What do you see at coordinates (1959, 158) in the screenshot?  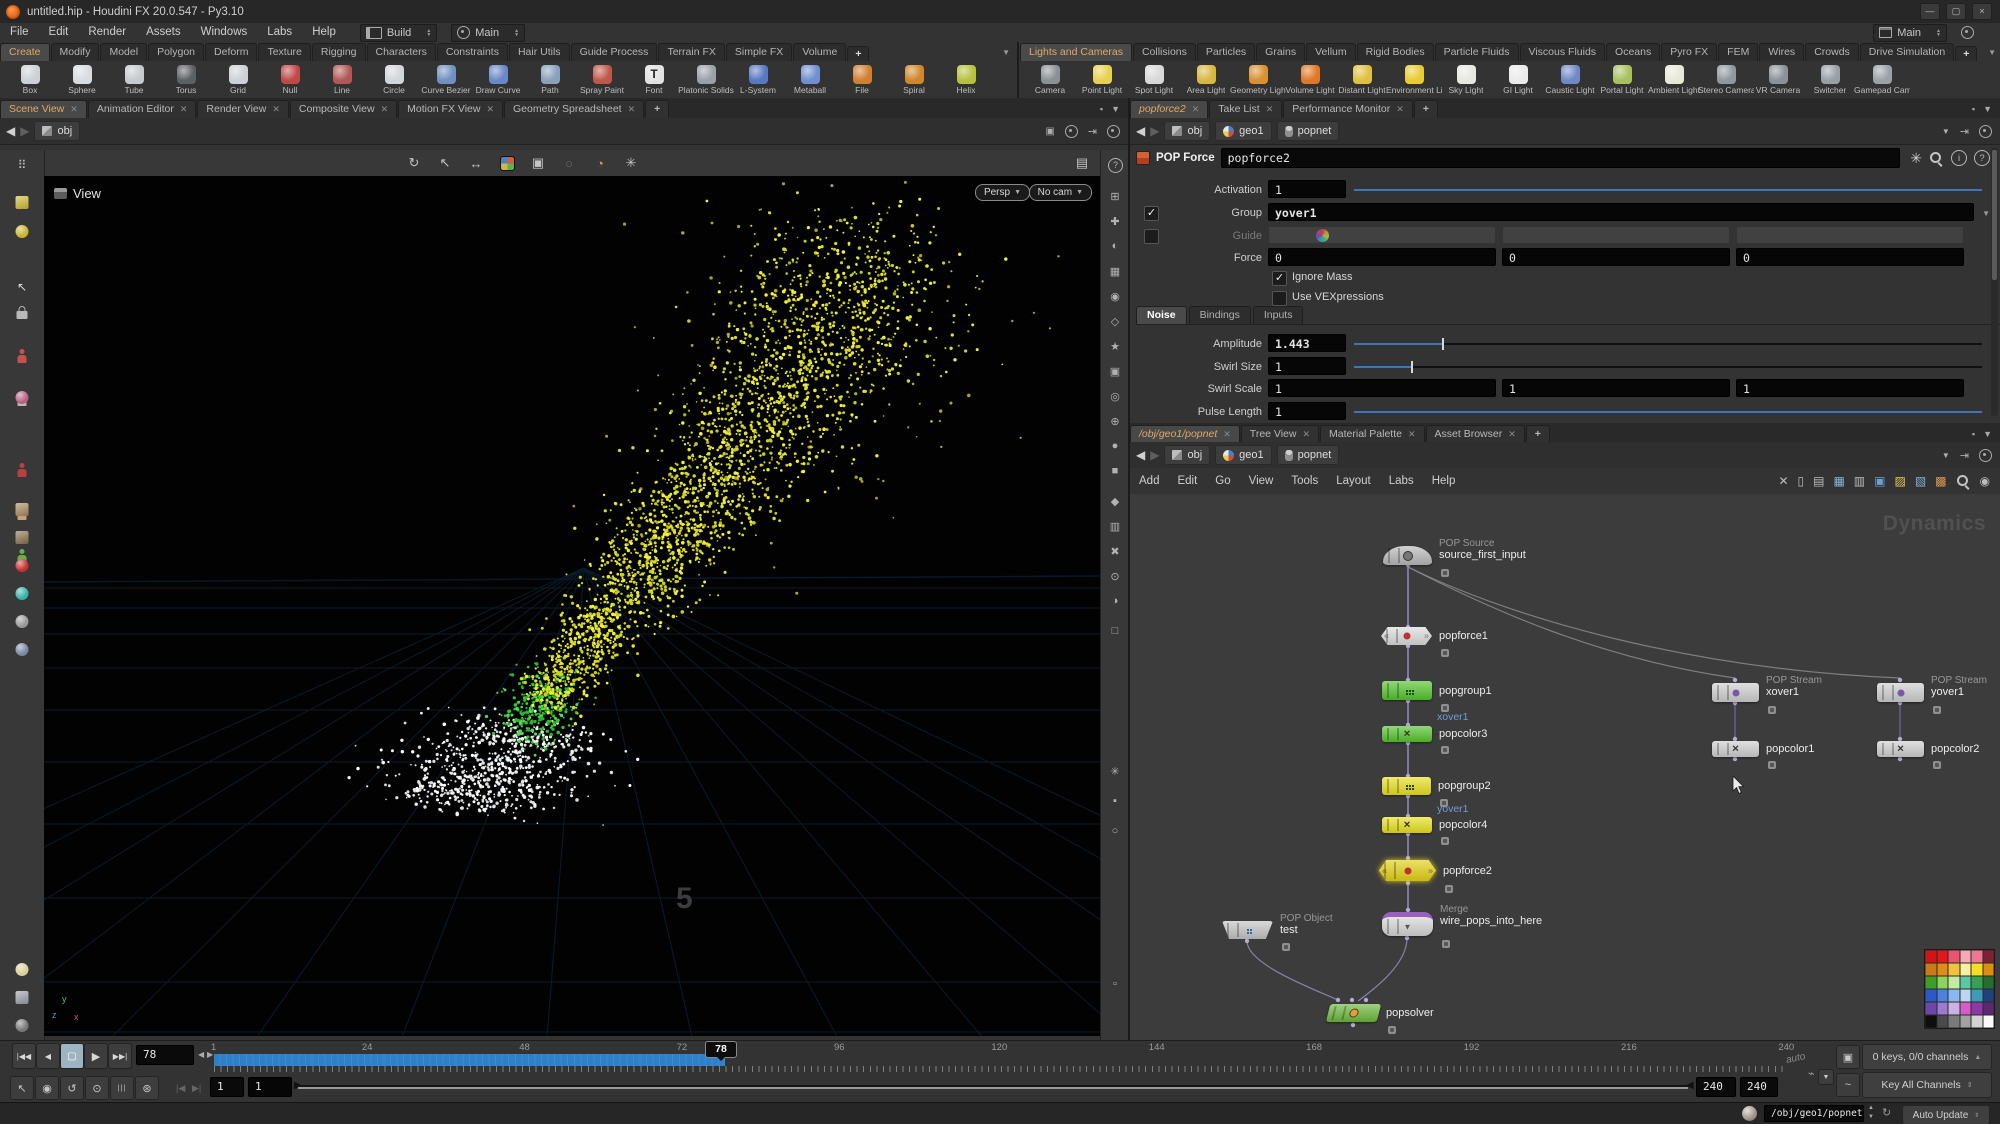 I see `info-icon: i` at bounding box center [1959, 158].